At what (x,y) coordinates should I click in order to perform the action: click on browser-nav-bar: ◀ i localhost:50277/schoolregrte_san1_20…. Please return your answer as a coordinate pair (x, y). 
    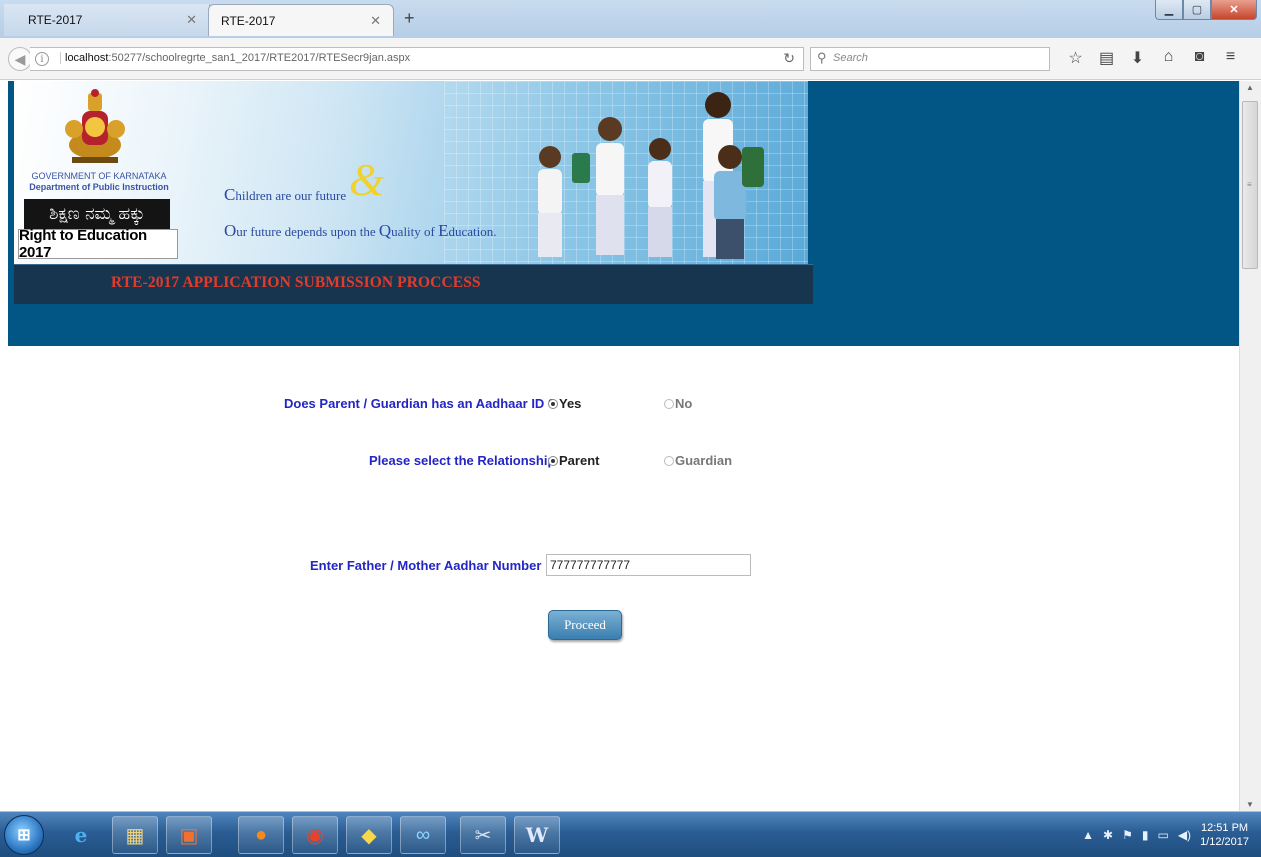
    Looking at the image, I should click on (630, 59).